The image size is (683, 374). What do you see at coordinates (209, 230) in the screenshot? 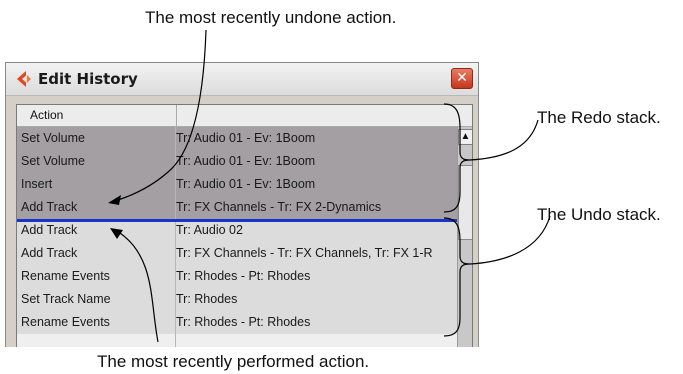
I see `row-target-label: Tr: Audio 02` at bounding box center [209, 230].